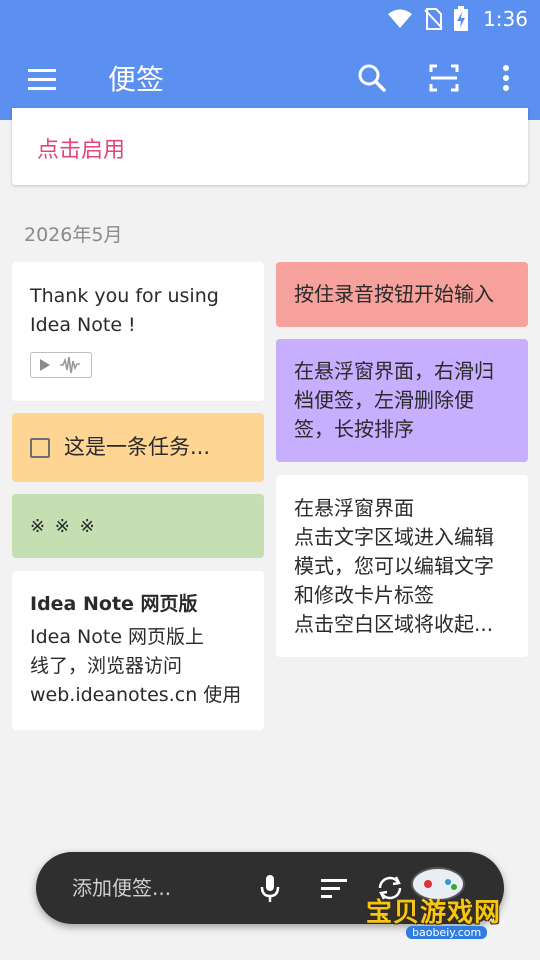 This screenshot has width=540, height=960. What do you see at coordinates (270, 19) in the screenshot?
I see `status-bar: 1:36` at bounding box center [270, 19].